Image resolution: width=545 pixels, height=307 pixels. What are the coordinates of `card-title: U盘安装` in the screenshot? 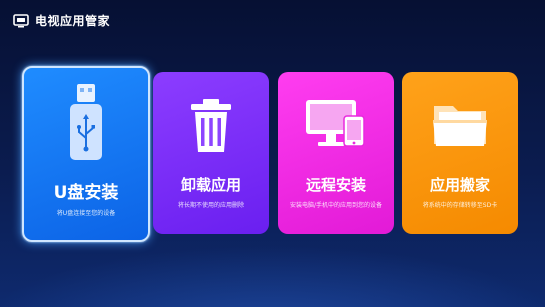 It's located at (86, 193).